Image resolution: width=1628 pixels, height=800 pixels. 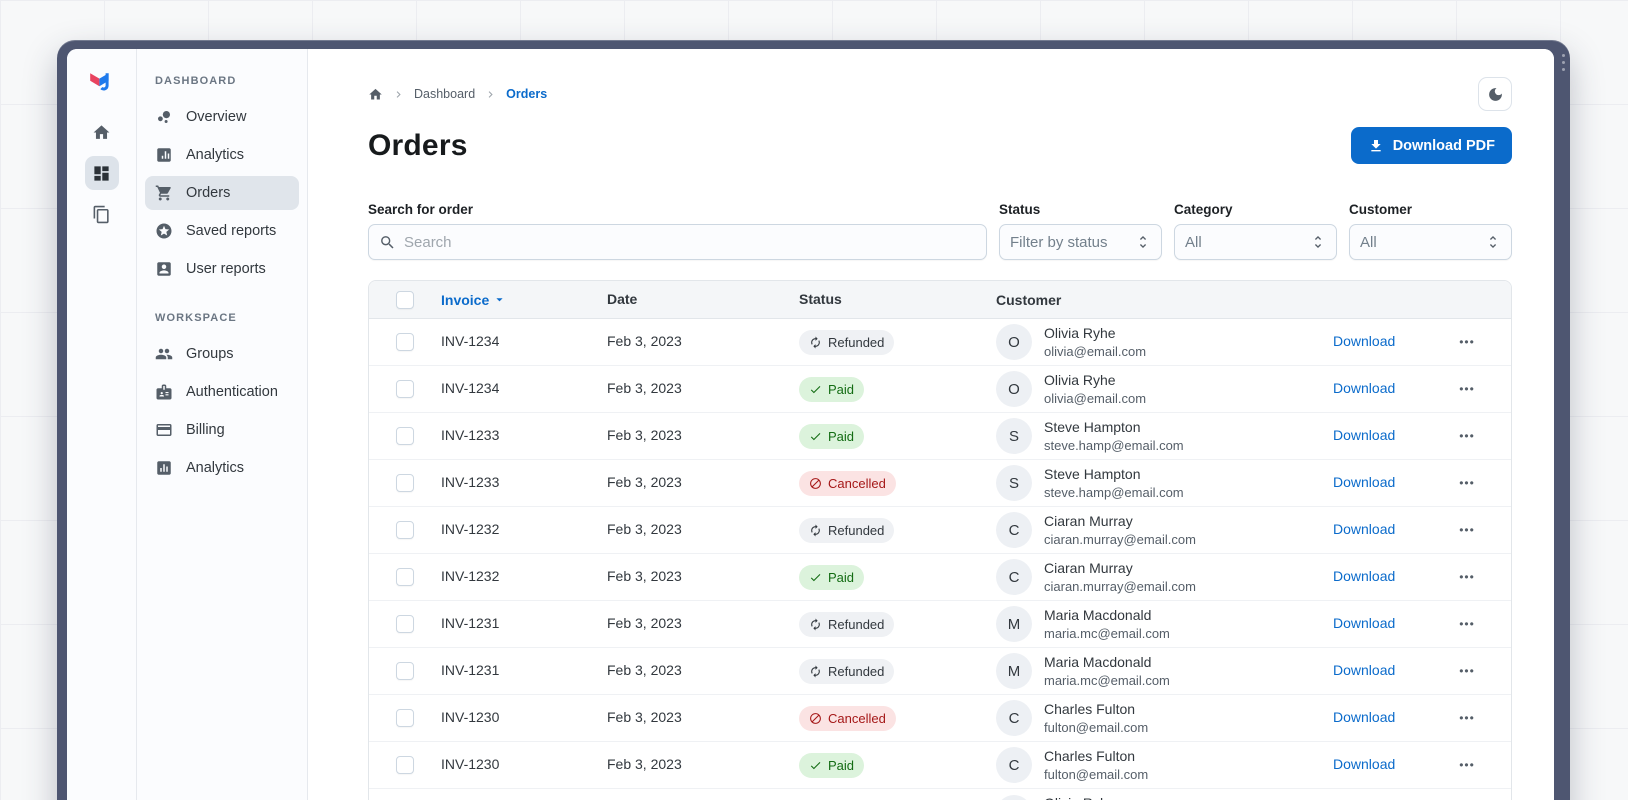 I want to click on sidebar-item-overview: Overview, so click(x=222, y=117).